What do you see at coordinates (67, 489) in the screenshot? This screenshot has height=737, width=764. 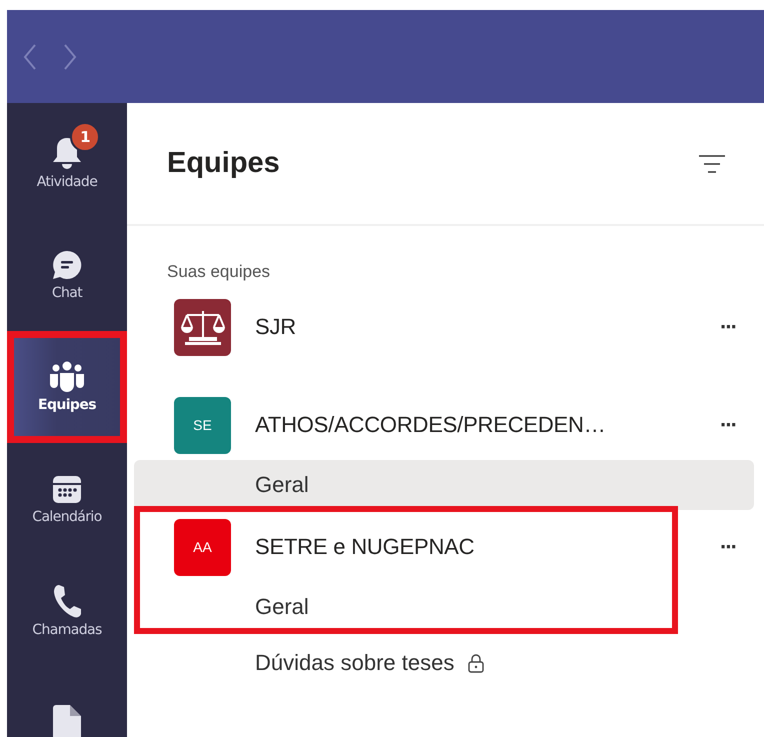 I see `calendar-icon` at bounding box center [67, 489].